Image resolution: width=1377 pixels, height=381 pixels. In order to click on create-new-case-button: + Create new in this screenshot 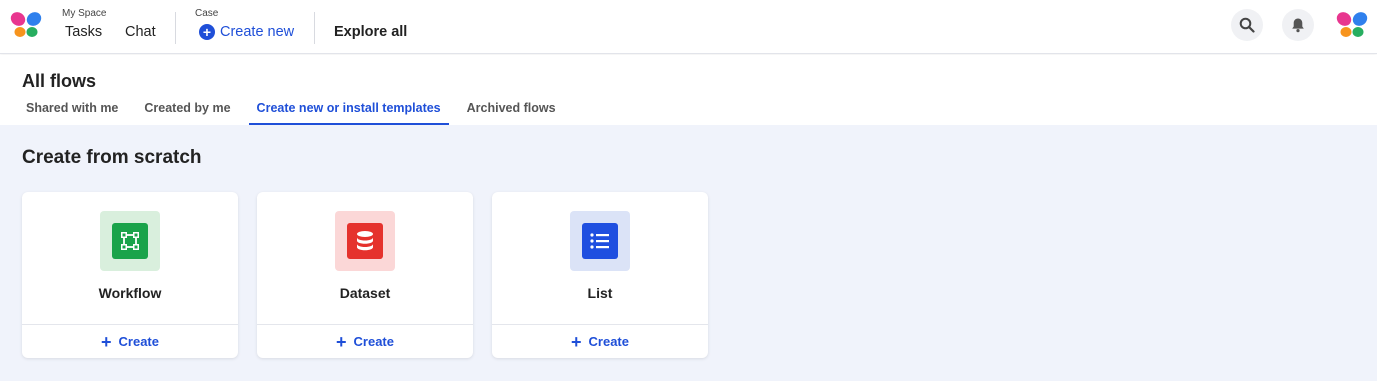, I will do `click(246, 32)`.